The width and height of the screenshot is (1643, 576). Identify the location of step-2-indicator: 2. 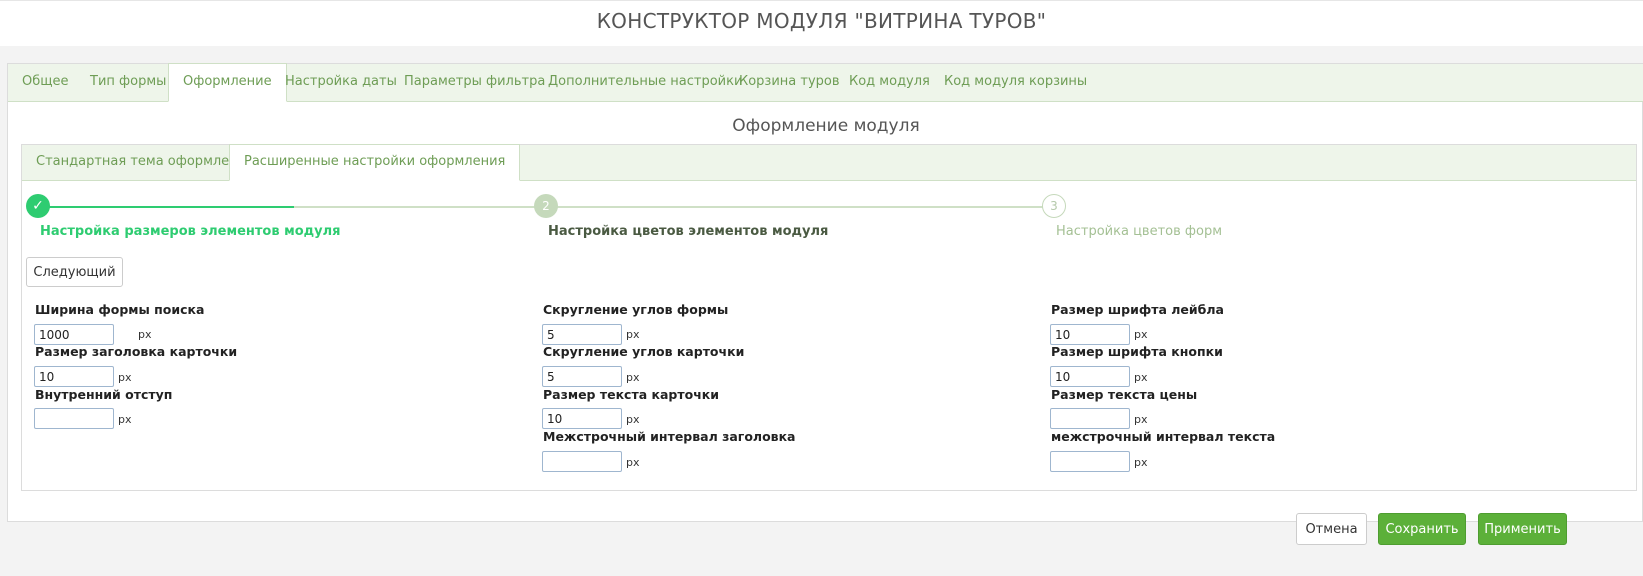
(546, 206).